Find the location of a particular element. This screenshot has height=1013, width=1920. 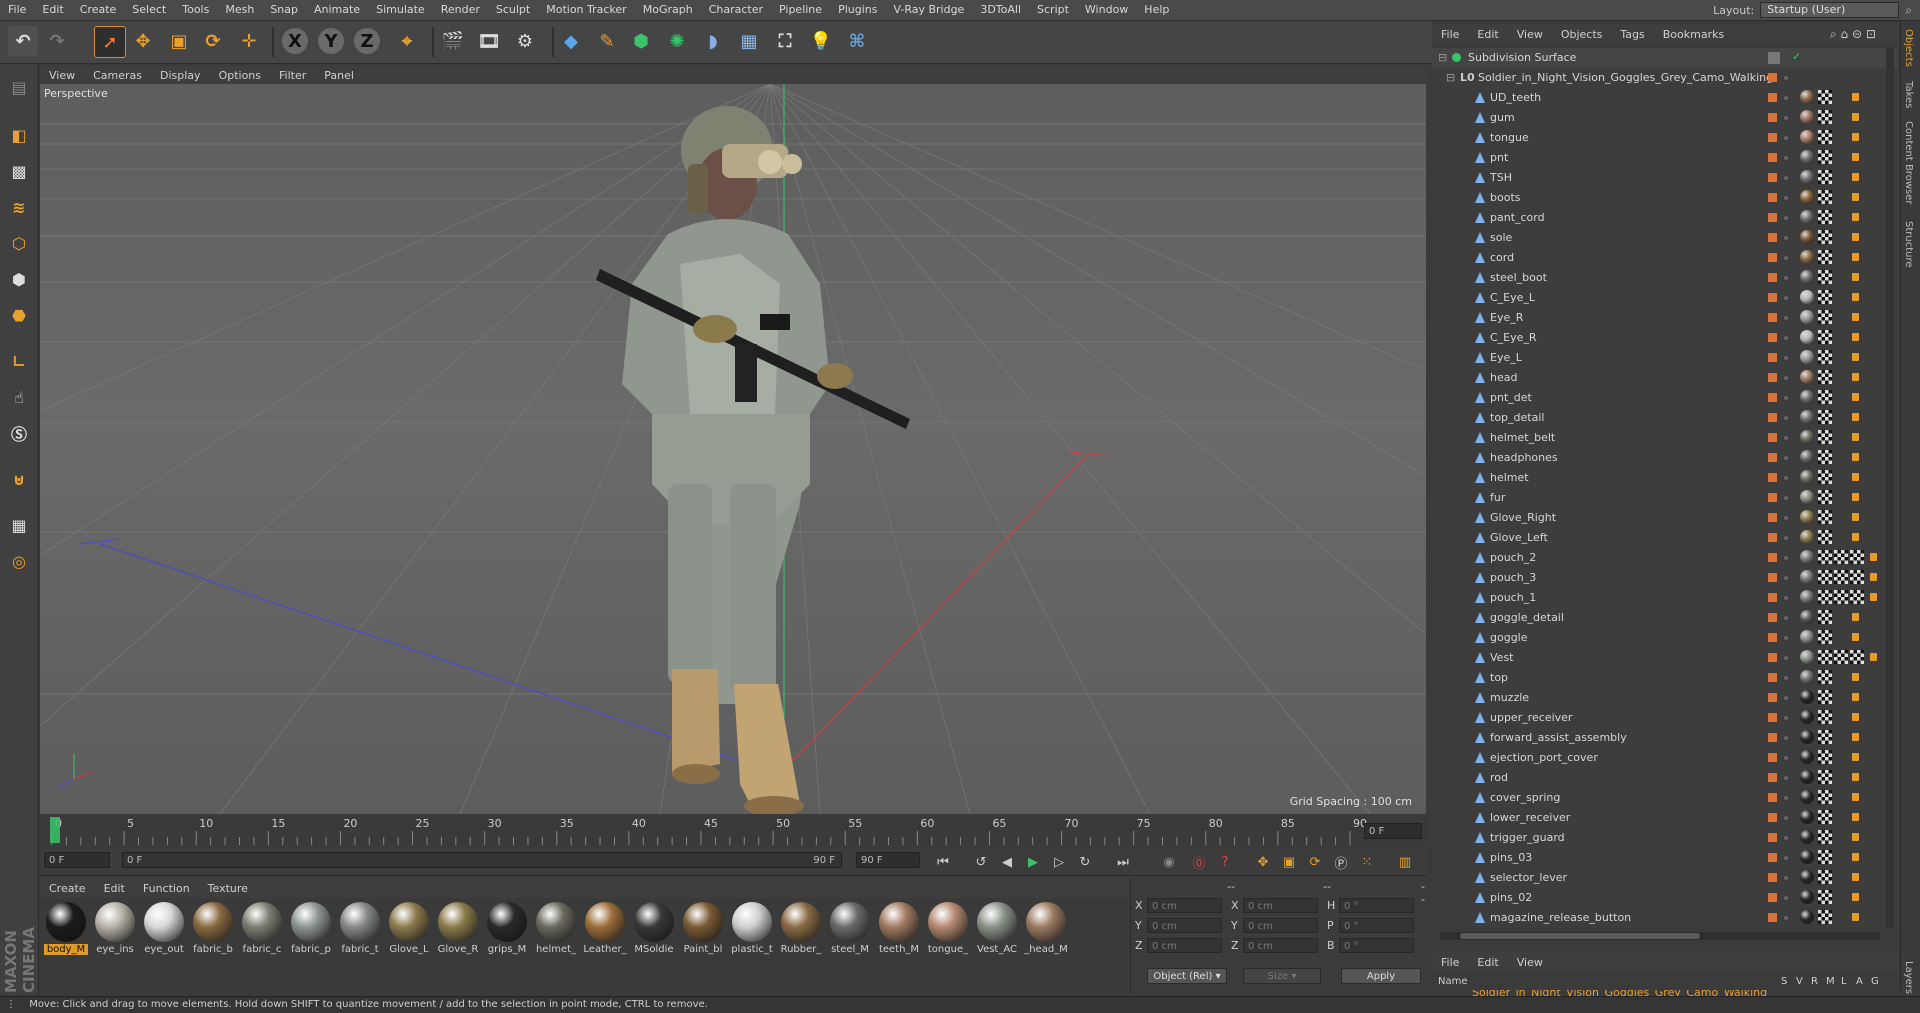

right-tab-structure: Structure is located at coordinates (1908, 244).